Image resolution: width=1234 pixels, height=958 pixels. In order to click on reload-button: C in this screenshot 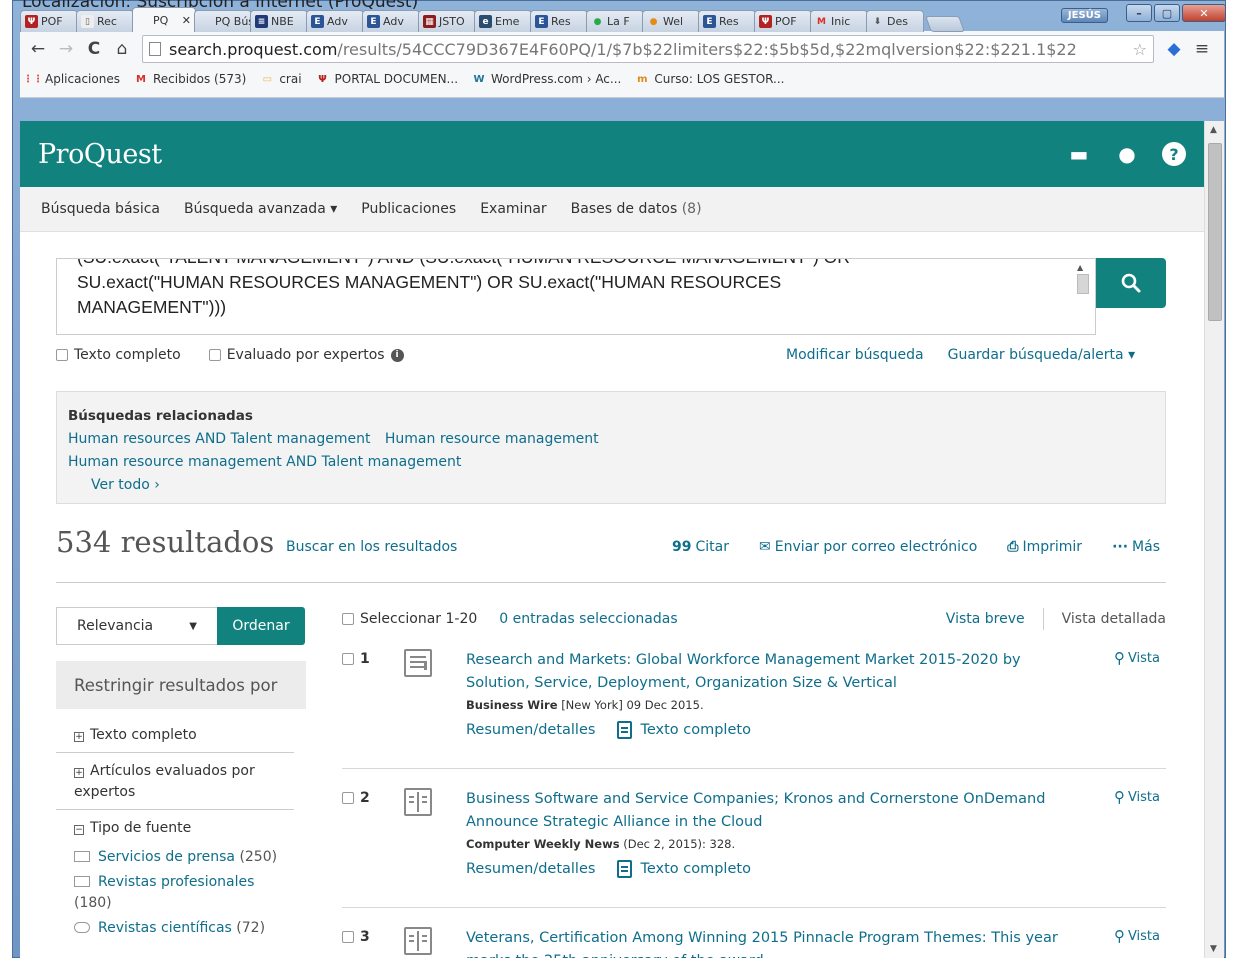, I will do `click(94, 49)`.